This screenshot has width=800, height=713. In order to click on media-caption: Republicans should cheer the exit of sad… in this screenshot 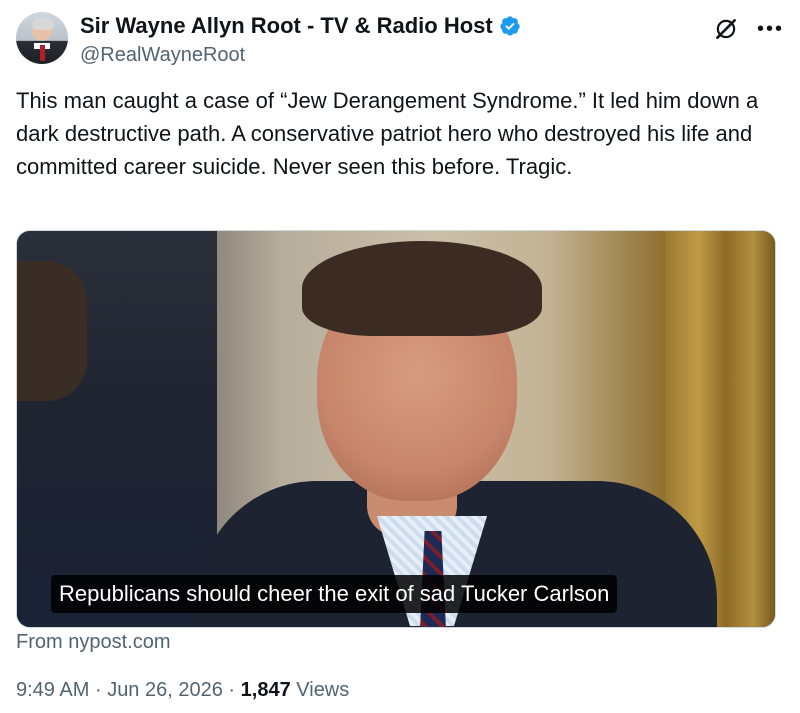, I will do `click(334, 594)`.